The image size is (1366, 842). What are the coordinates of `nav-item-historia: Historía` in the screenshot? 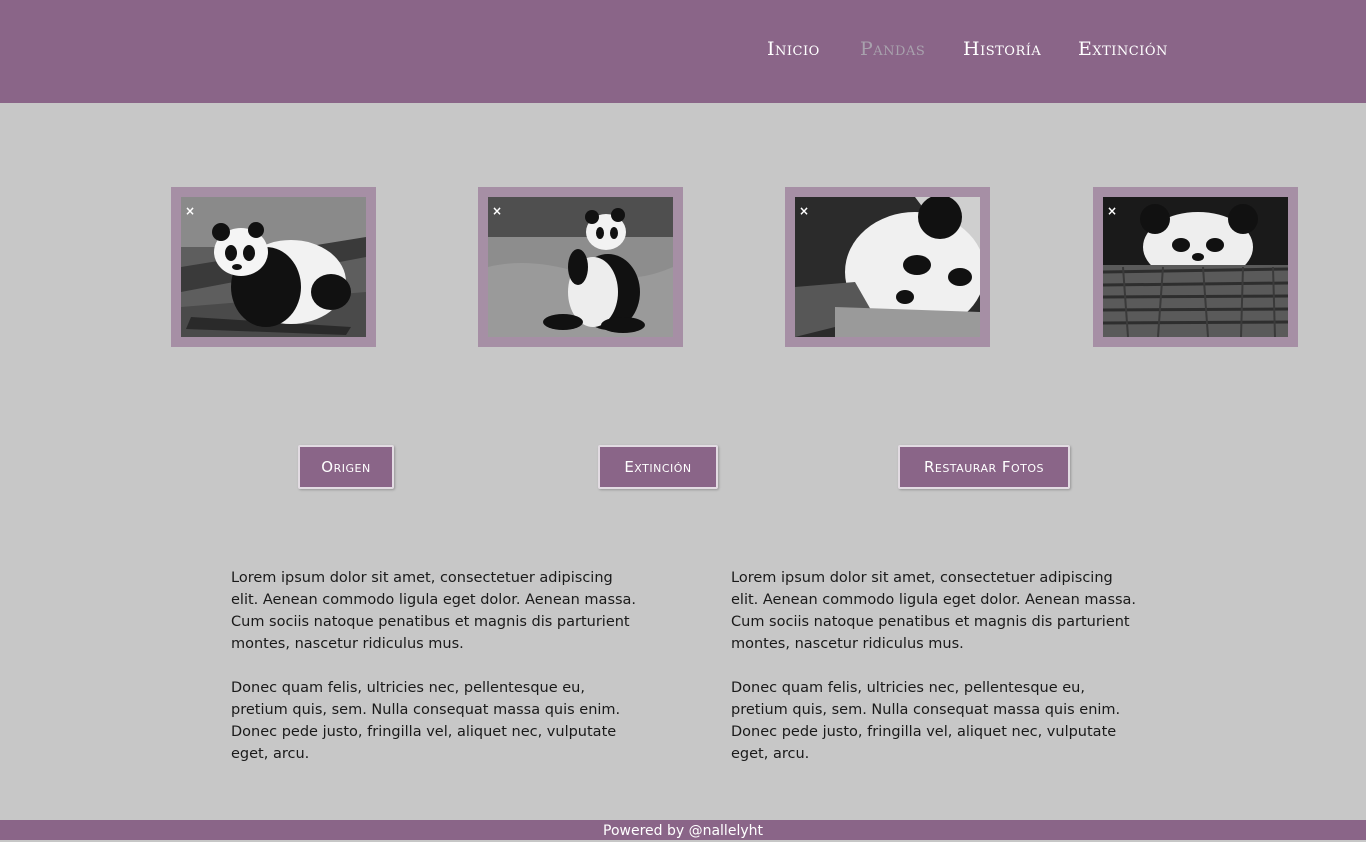 It's located at (1002, 49).